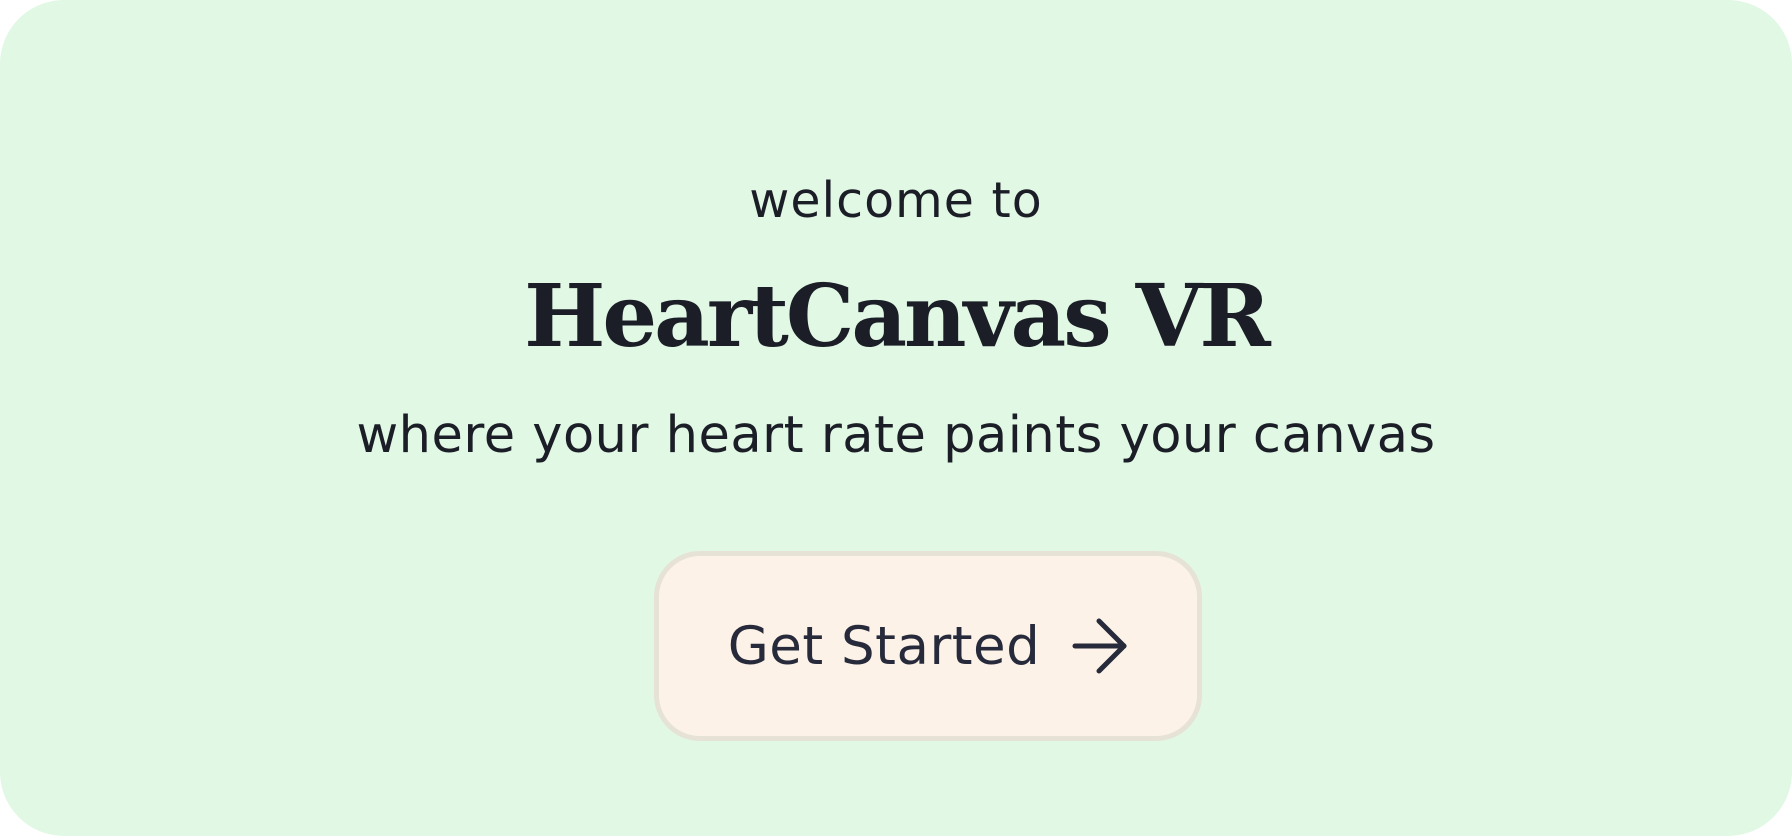  What do you see at coordinates (896, 200) in the screenshot?
I see `welcome-text: welcome to` at bounding box center [896, 200].